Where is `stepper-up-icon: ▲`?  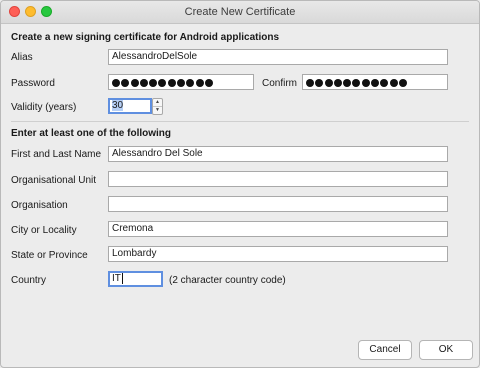 stepper-up-icon: ▲ is located at coordinates (157, 103).